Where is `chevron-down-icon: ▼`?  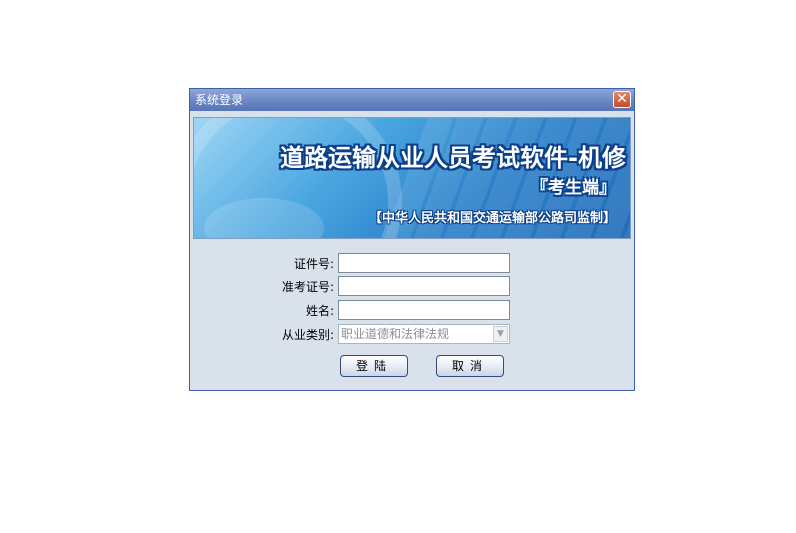
chevron-down-icon: ▼ is located at coordinates (500, 334).